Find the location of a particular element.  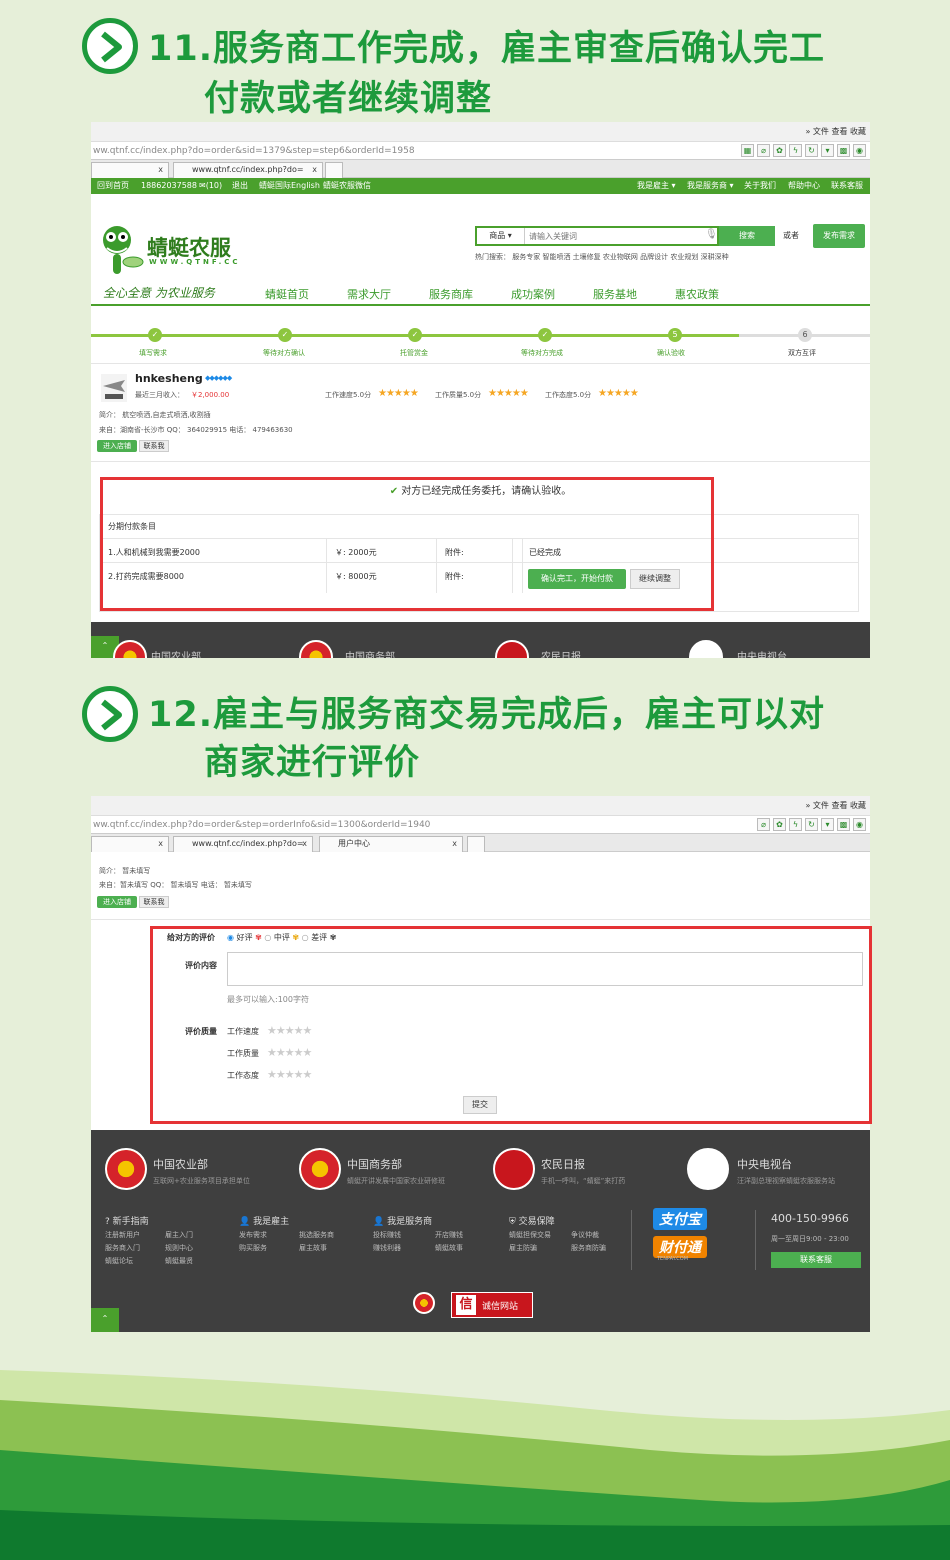

link-home: 回到首页 is located at coordinates (113, 186).